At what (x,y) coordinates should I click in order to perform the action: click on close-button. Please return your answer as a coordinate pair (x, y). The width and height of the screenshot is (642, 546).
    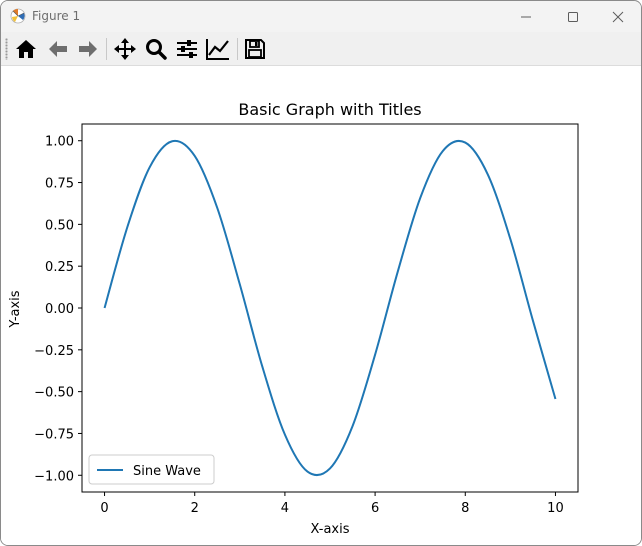
    Looking at the image, I should click on (618, 16).